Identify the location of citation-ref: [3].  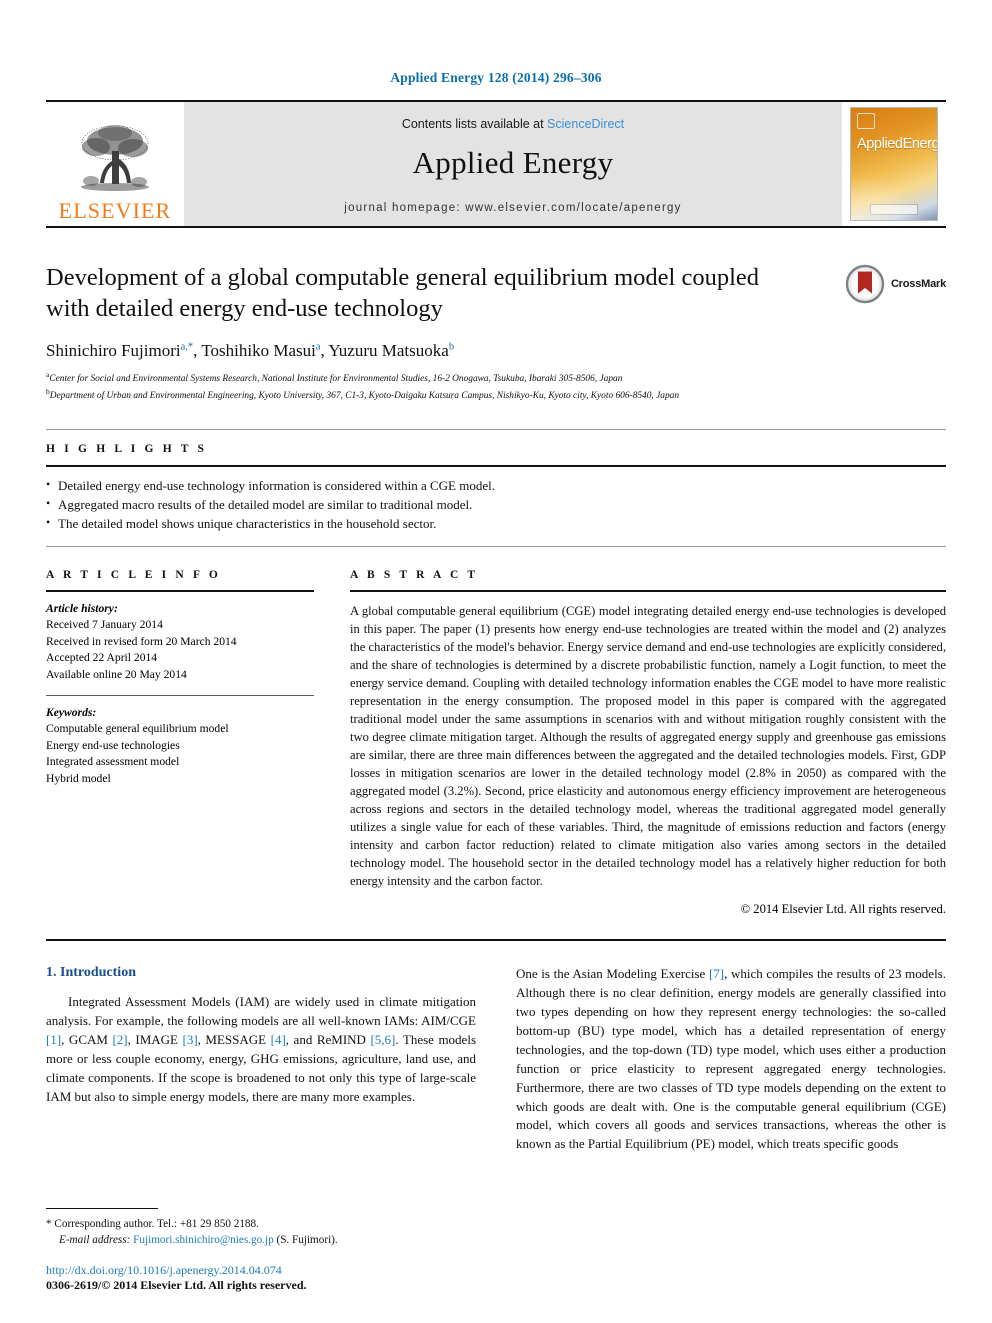
(190, 1039).